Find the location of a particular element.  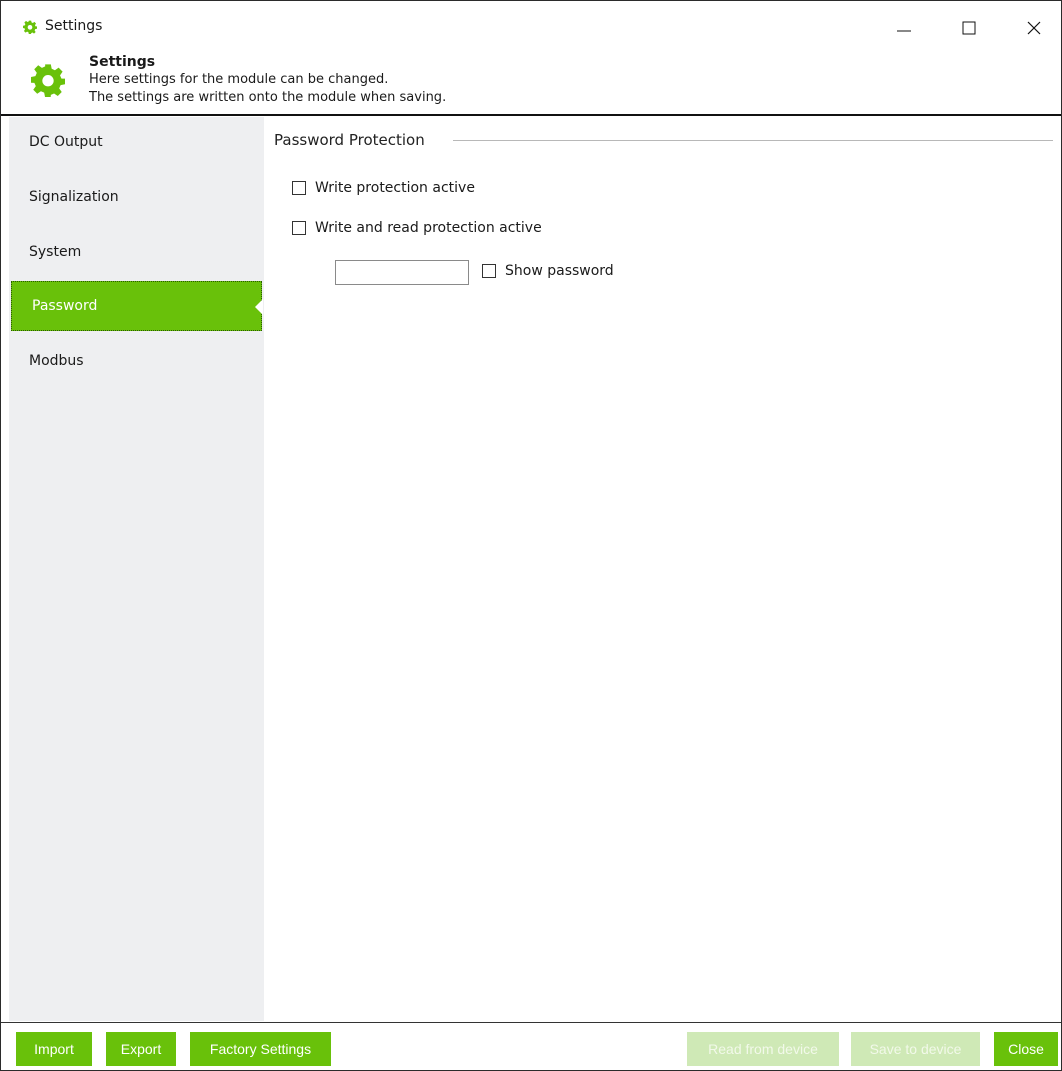

read-from-device-button: Read from device is located at coordinates (763, 1049).